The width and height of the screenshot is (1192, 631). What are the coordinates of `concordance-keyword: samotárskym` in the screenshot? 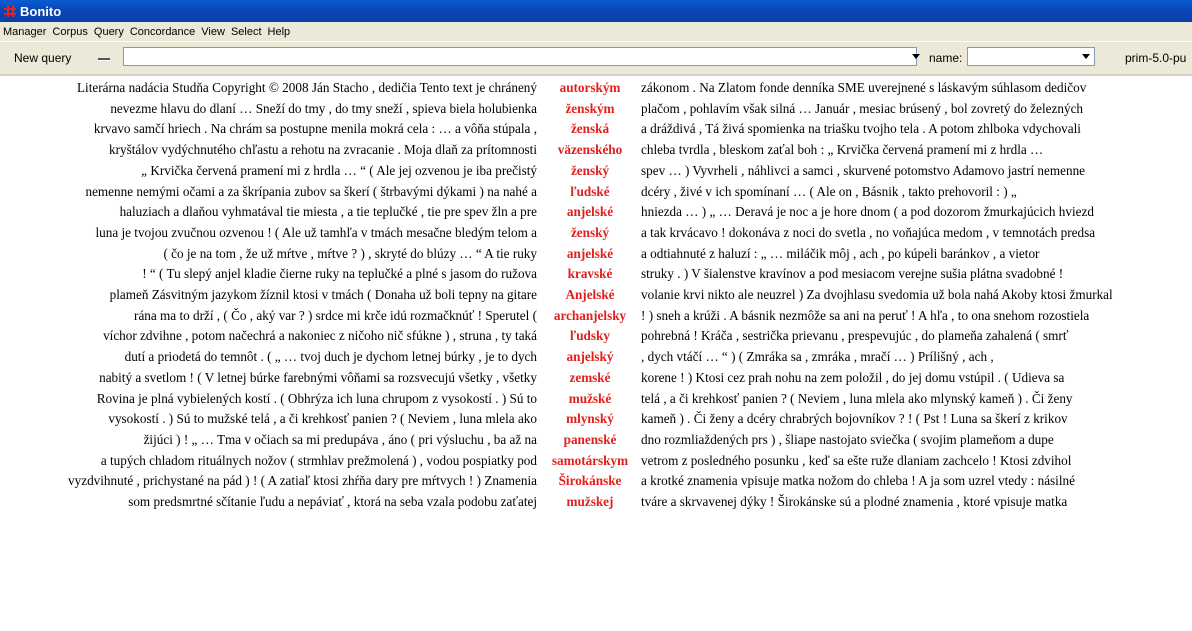 It's located at (590, 460).